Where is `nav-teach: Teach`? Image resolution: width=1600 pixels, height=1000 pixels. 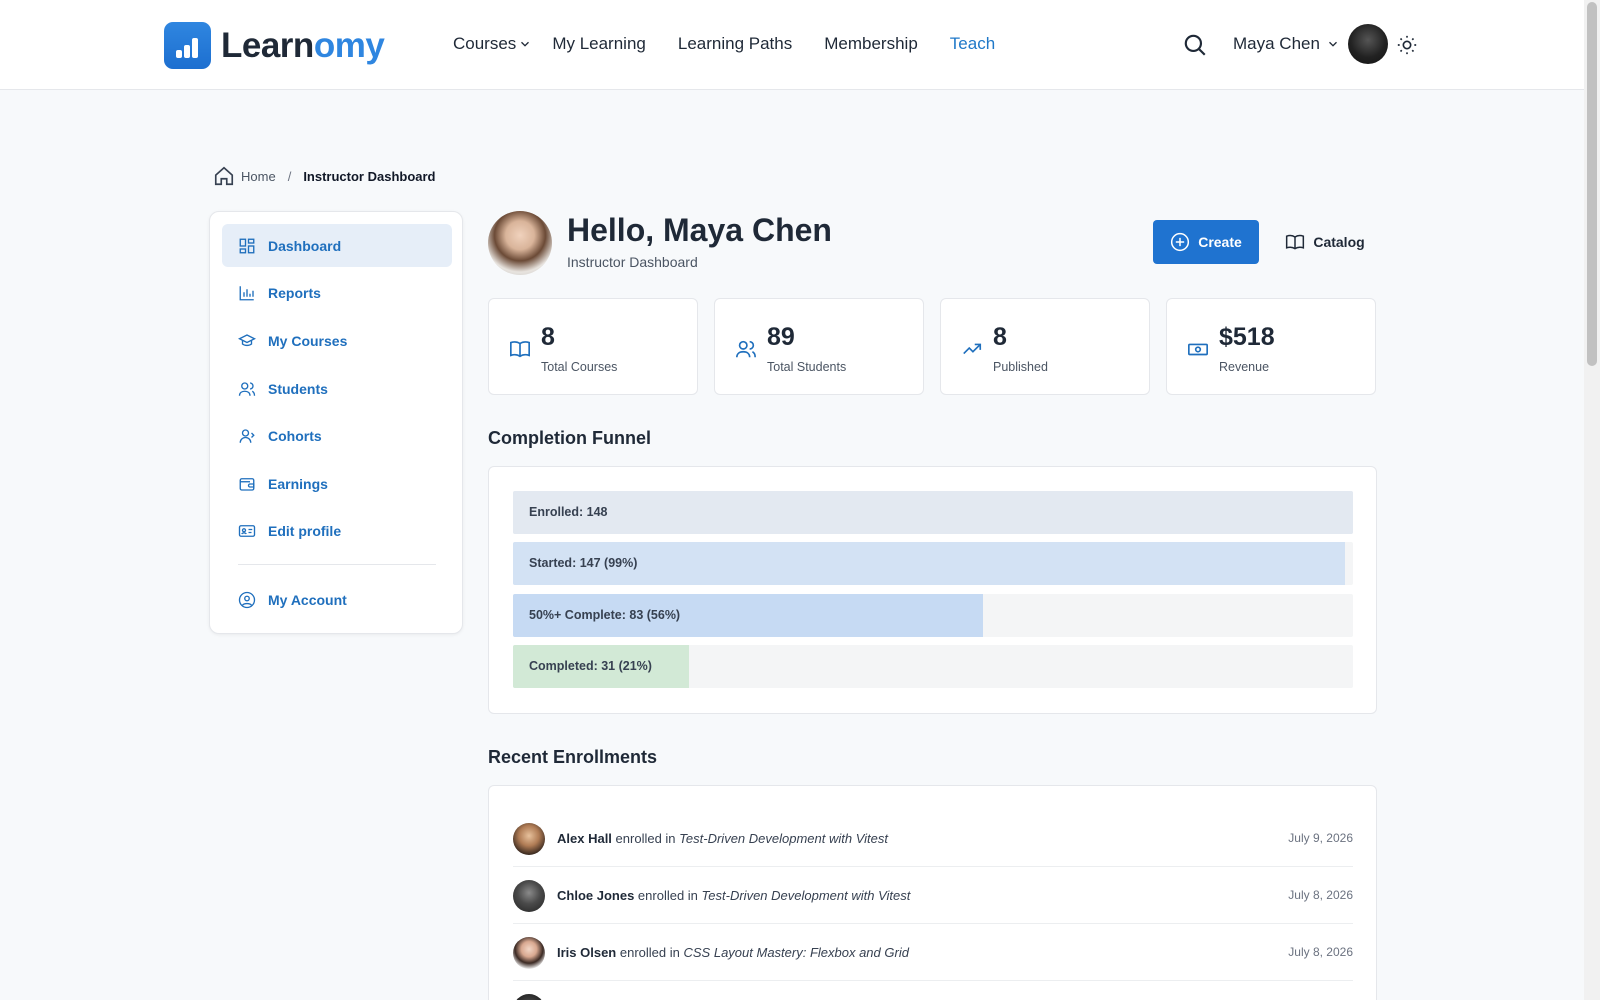 nav-teach: Teach is located at coordinates (972, 44).